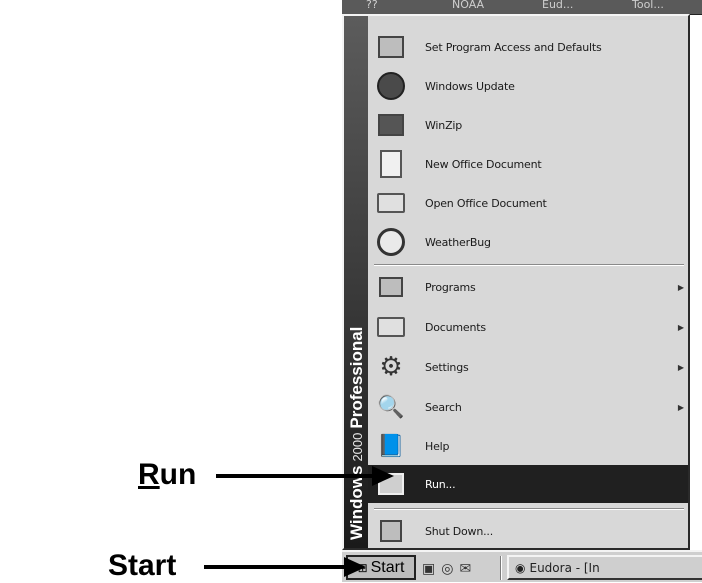  Describe the element at coordinates (387, 567) in the screenshot. I see `start-button-label: Start` at that location.